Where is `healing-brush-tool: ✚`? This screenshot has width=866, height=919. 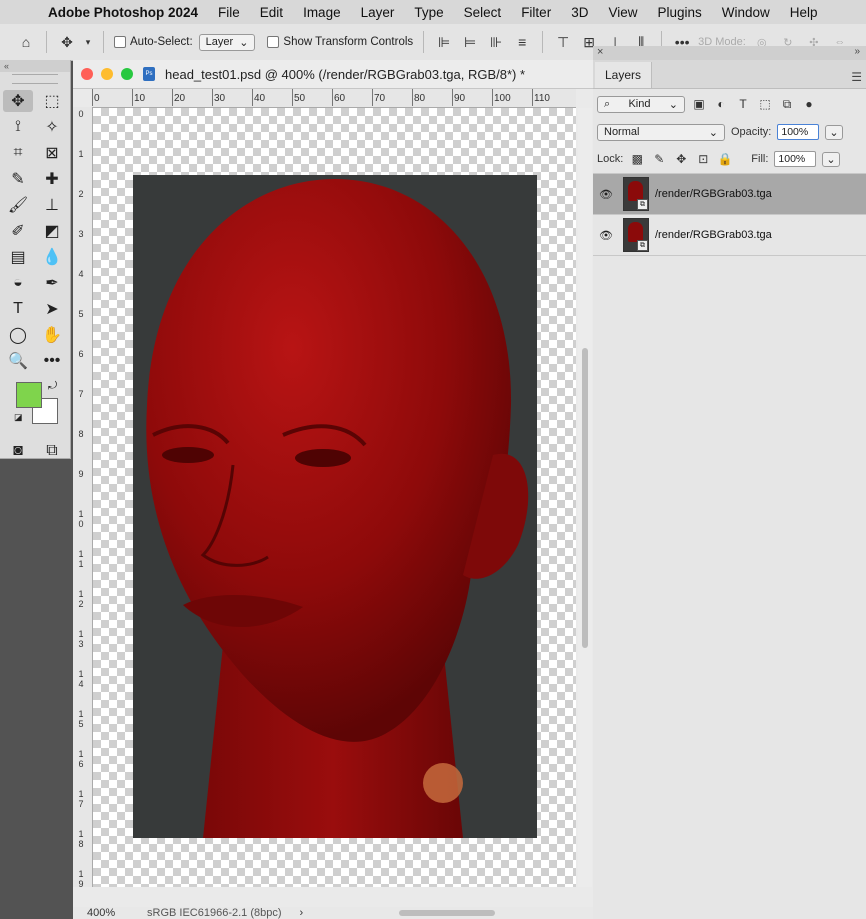
healing-brush-tool: ✚ is located at coordinates (52, 179).